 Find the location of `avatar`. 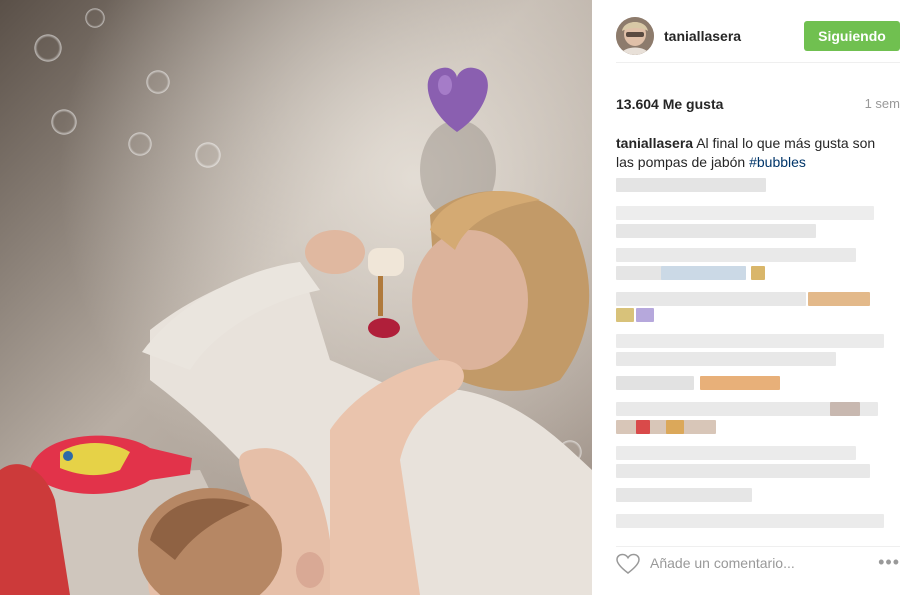

avatar is located at coordinates (635, 36).